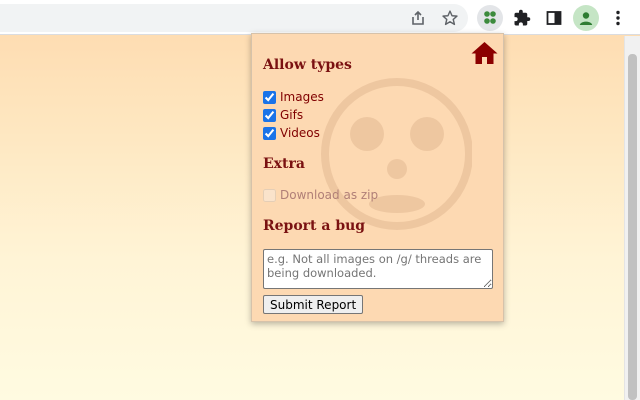 This screenshot has width=640, height=400. Describe the element at coordinates (522, 18) in the screenshot. I see `puzzle-icon` at that location.